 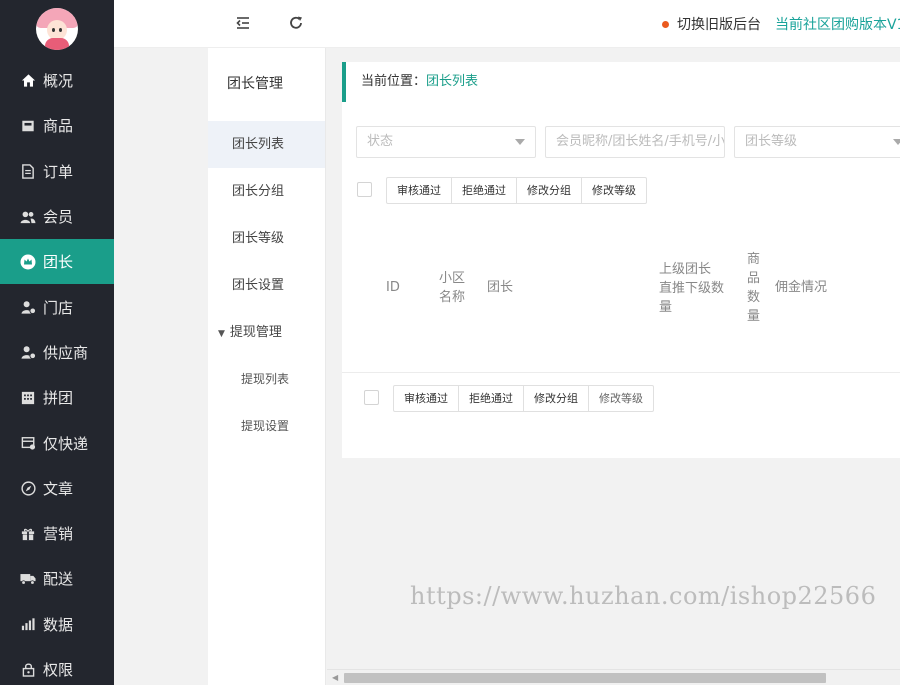 What do you see at coordinates (28, 443) in the screenshot?
I see `express-icon` at bounding box center [28, 443].